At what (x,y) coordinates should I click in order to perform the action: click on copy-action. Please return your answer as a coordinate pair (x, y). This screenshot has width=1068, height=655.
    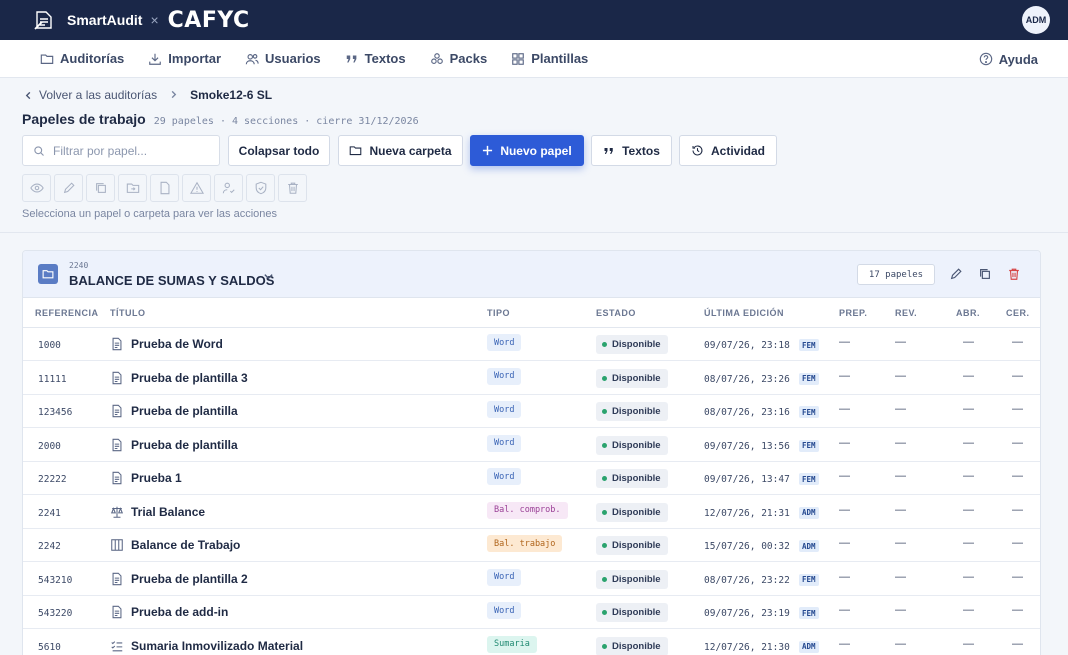
    Looking at the image, I should click on (100, 188).